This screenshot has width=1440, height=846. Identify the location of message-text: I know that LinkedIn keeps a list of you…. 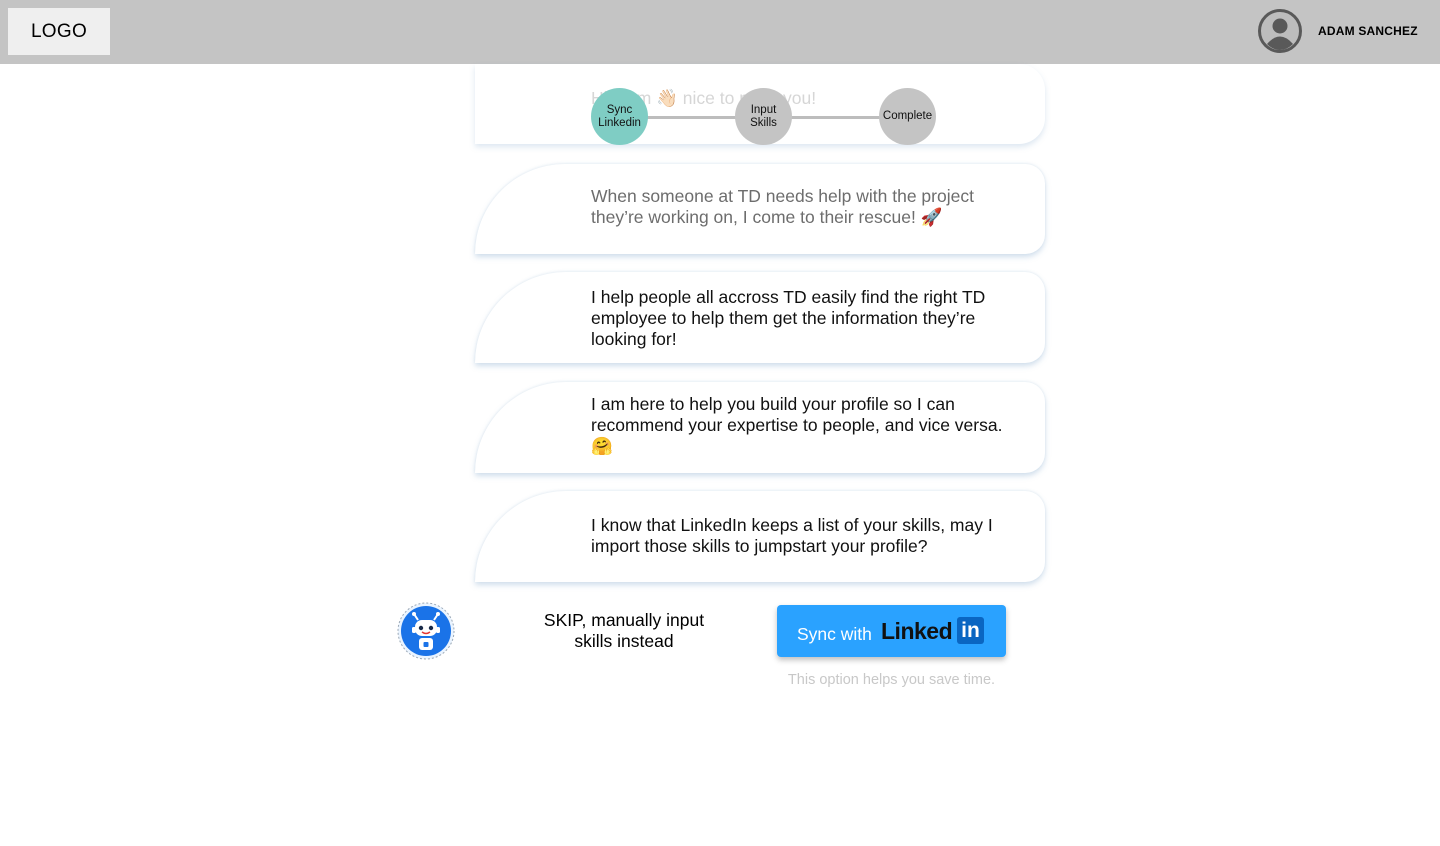
(792, 535).